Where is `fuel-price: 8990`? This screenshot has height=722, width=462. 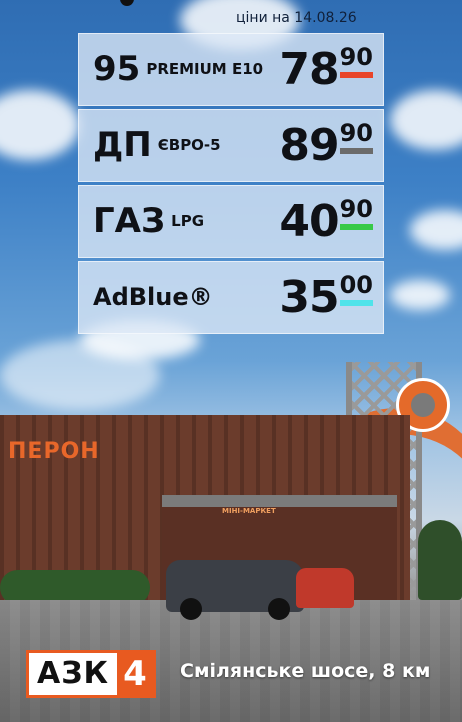 fuel-price: 8990 is located at coordinates (326, 146).